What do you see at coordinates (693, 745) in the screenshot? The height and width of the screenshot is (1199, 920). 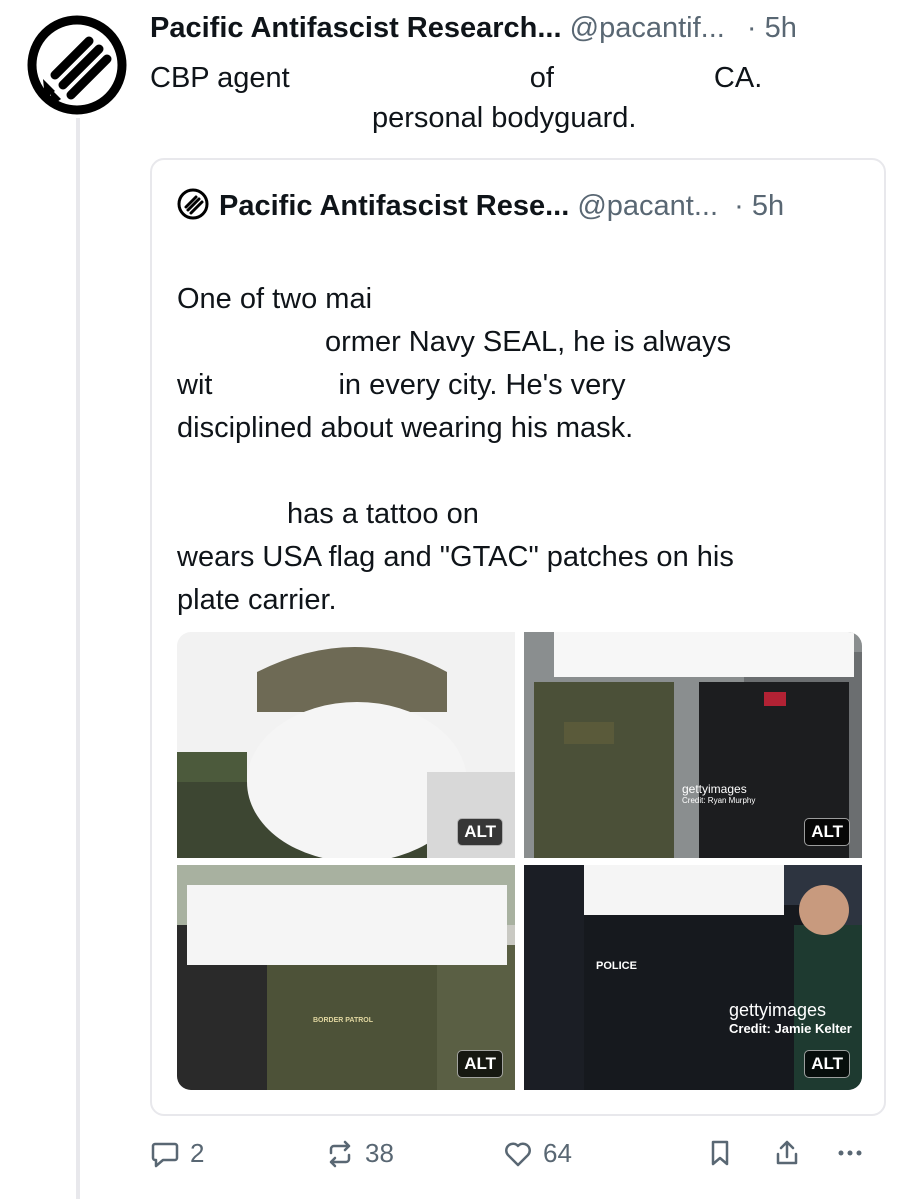 I see `media-image-2: gettyimages Credit: Ryan Murphy ALT` at bounding box center [693, 745].